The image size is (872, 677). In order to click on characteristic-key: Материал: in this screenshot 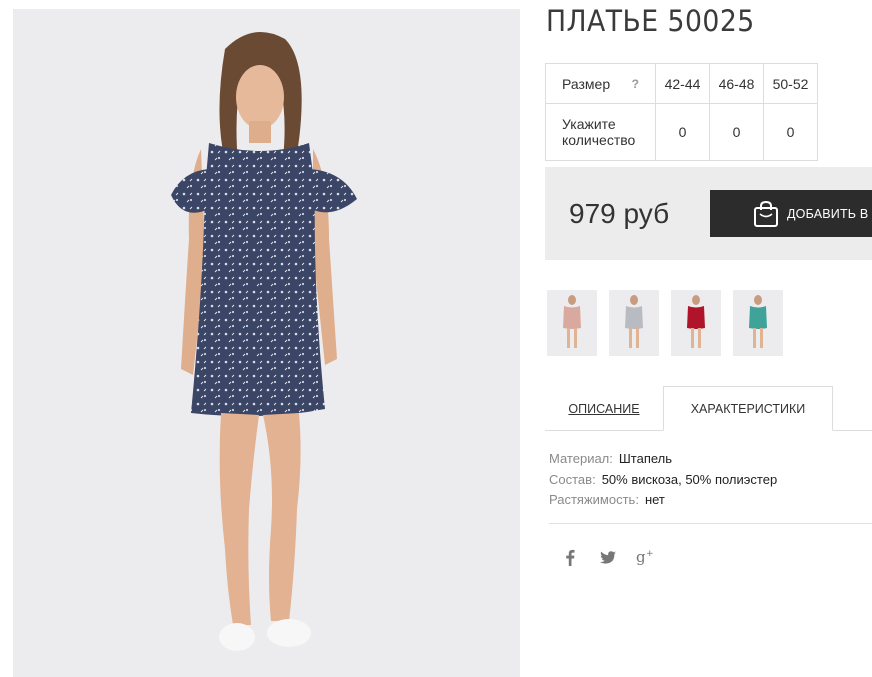, I will do `click(581, 458)`.